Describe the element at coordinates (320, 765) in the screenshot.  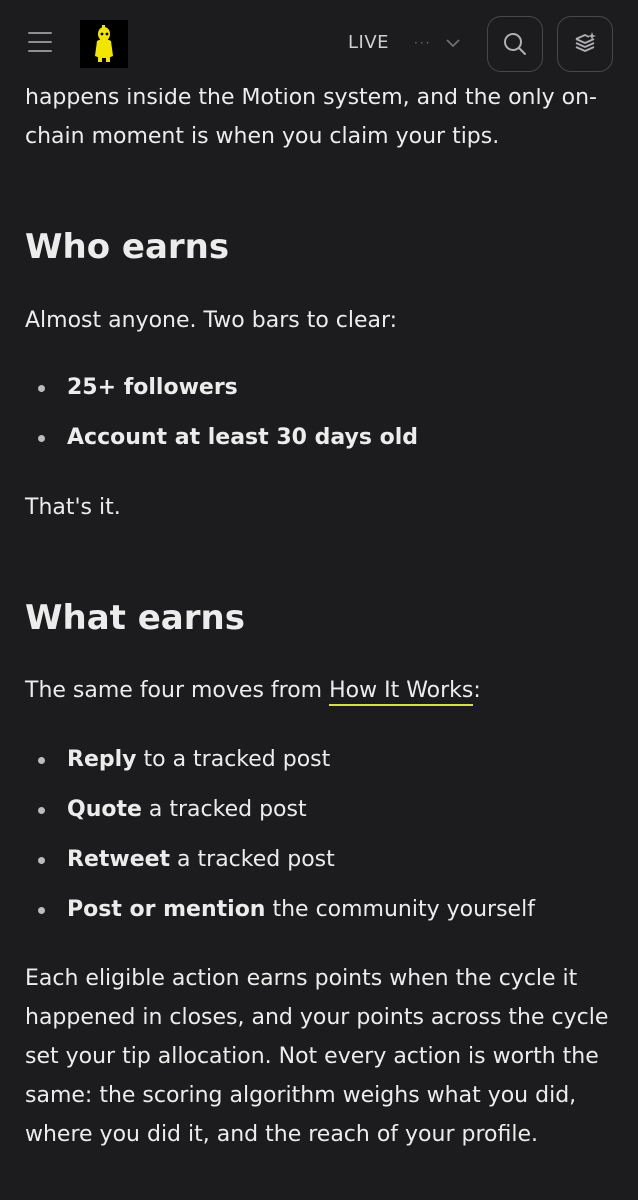
I see `list-item: Reply to a tracked post` at that location.